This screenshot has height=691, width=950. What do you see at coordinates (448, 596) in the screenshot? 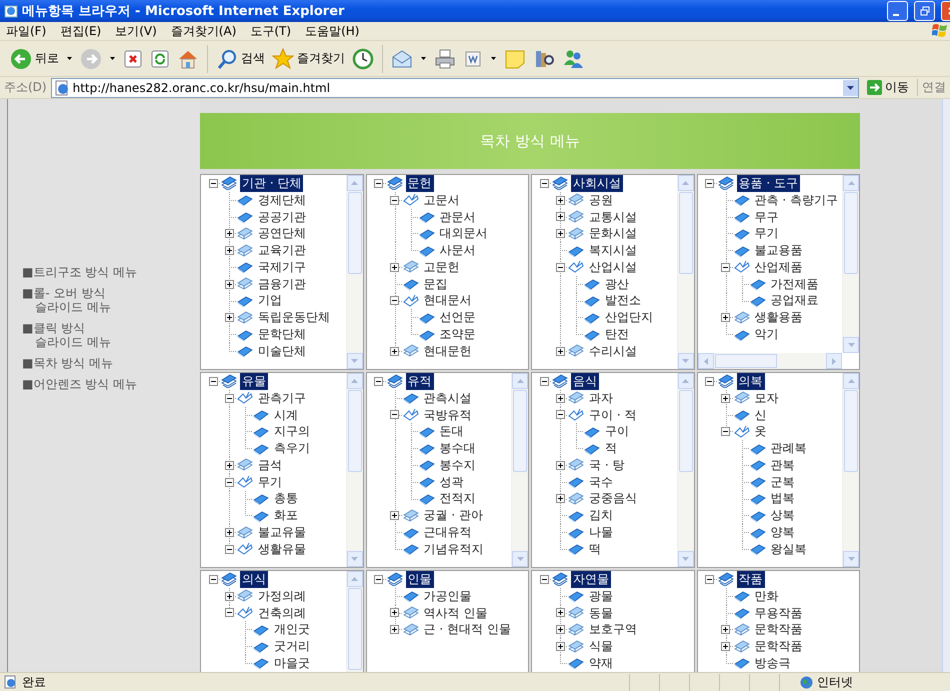
I see `tree-item: 가공인물` at bounding box center [448, 596].